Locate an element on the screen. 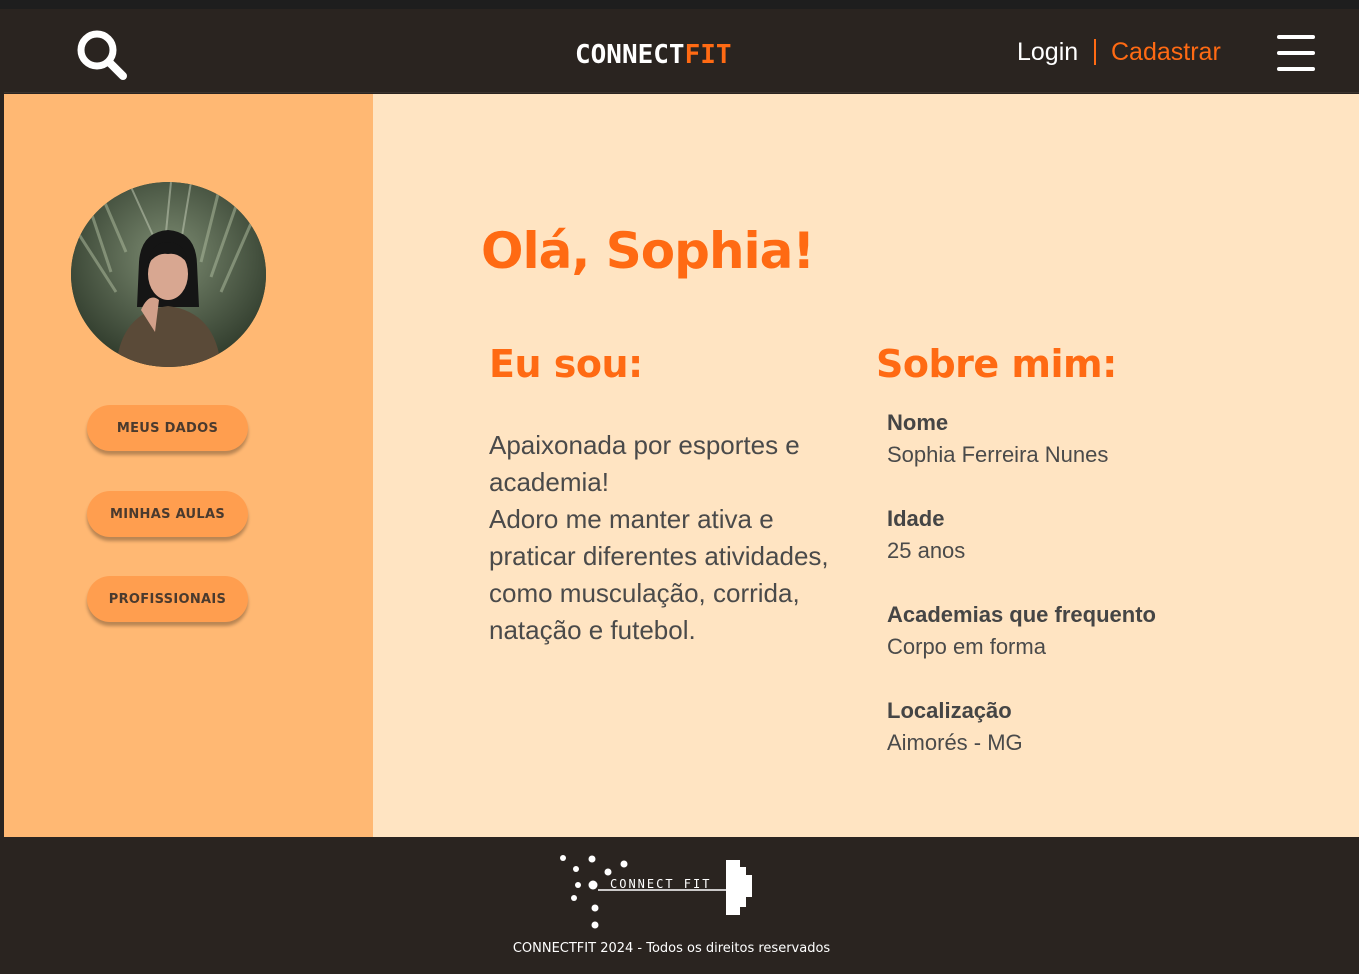 The image size is (1359, 974). field-gyms-value: Corpo em forma is located at coordinates (966, 646).